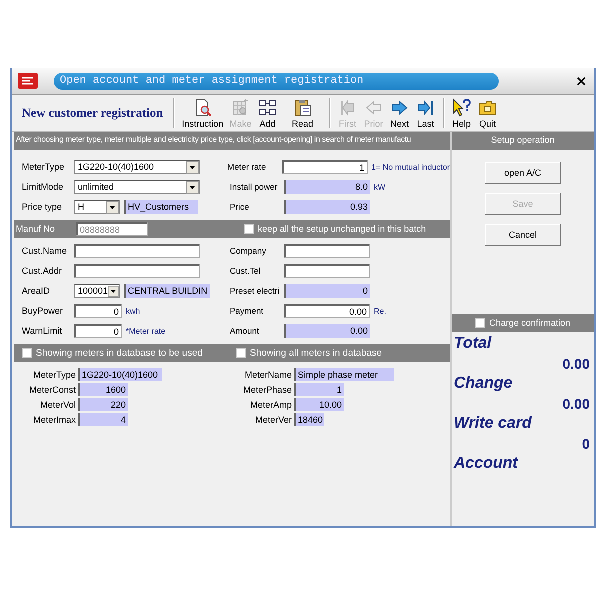 The image size is (600, 600). What do you see at coordinates (43, 331) in the screenshot?
I see `field-label: WarnLimit` at bounding box center [43, 331].